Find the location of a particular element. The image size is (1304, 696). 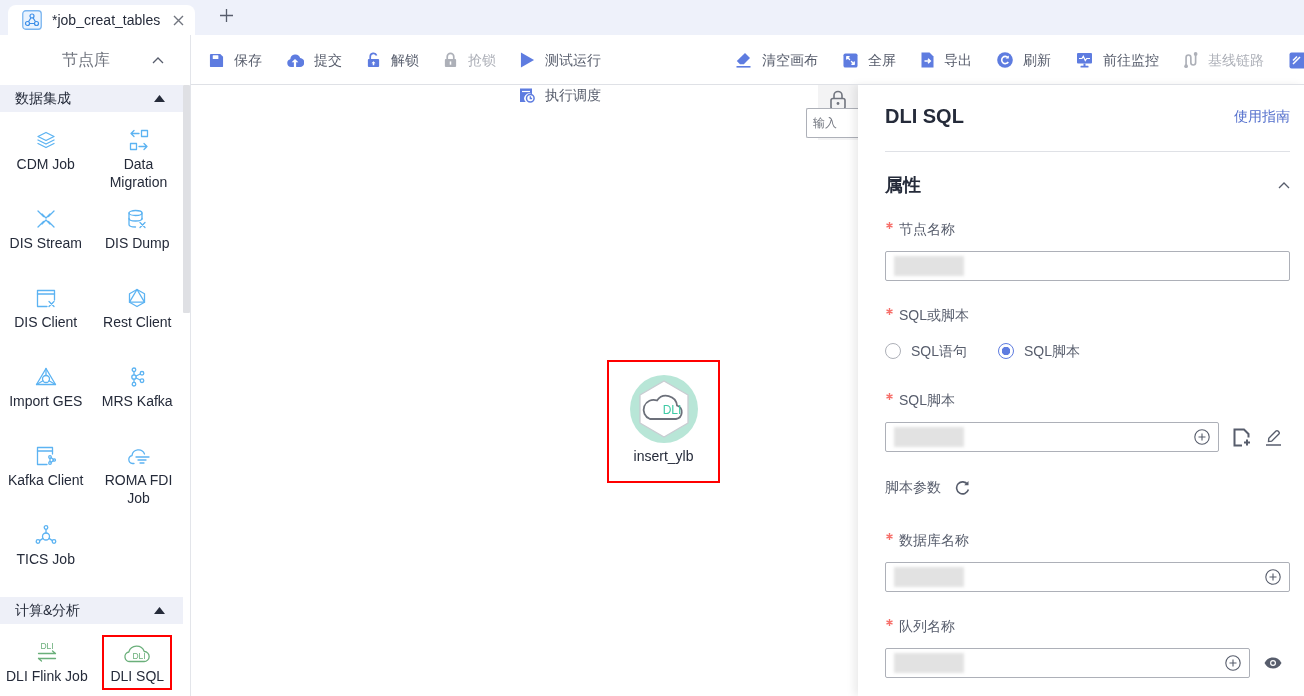

radio-option: SQL语句 is located at coordinates (926, 351).